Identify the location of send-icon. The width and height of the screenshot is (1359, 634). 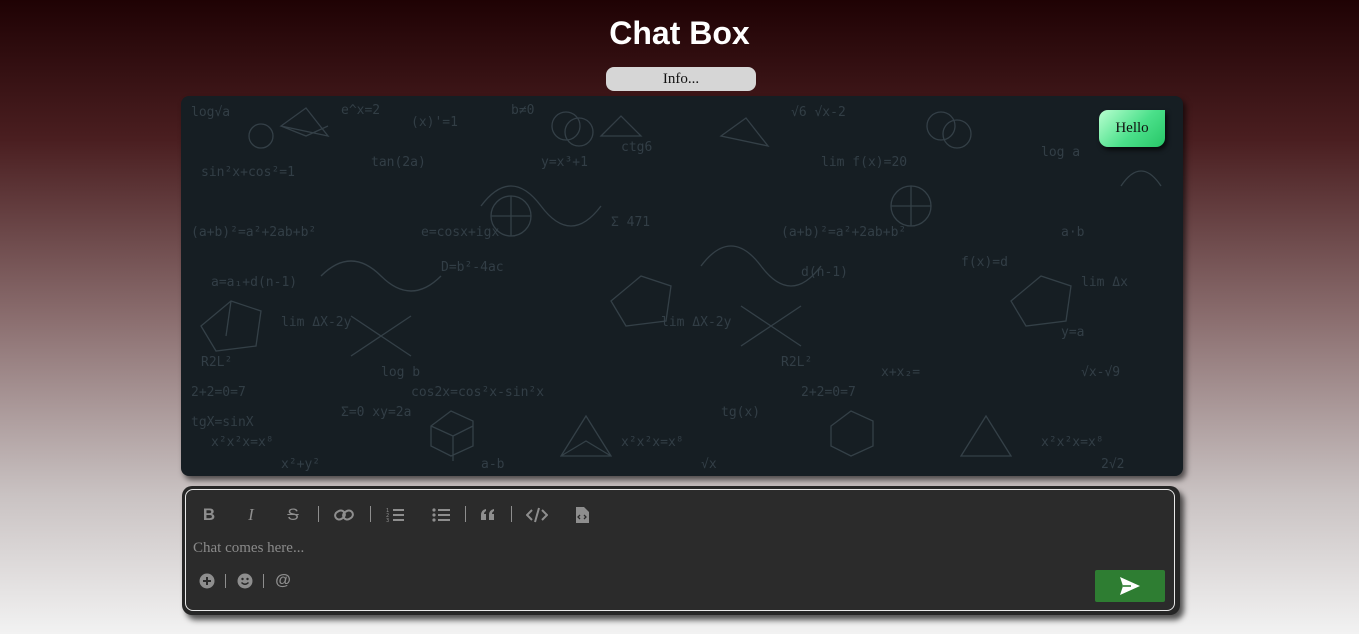
(1130, 586).